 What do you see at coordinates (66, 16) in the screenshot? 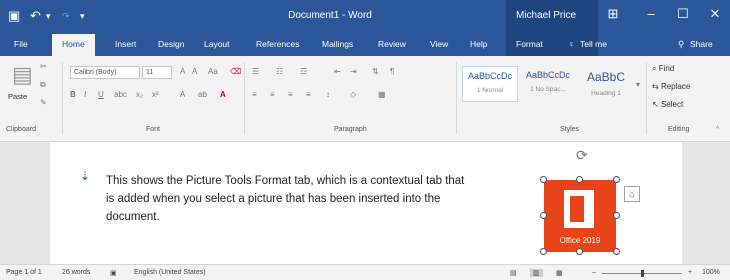
I see `customize-qat-icon: ↷` at bounding box center [66, 16].